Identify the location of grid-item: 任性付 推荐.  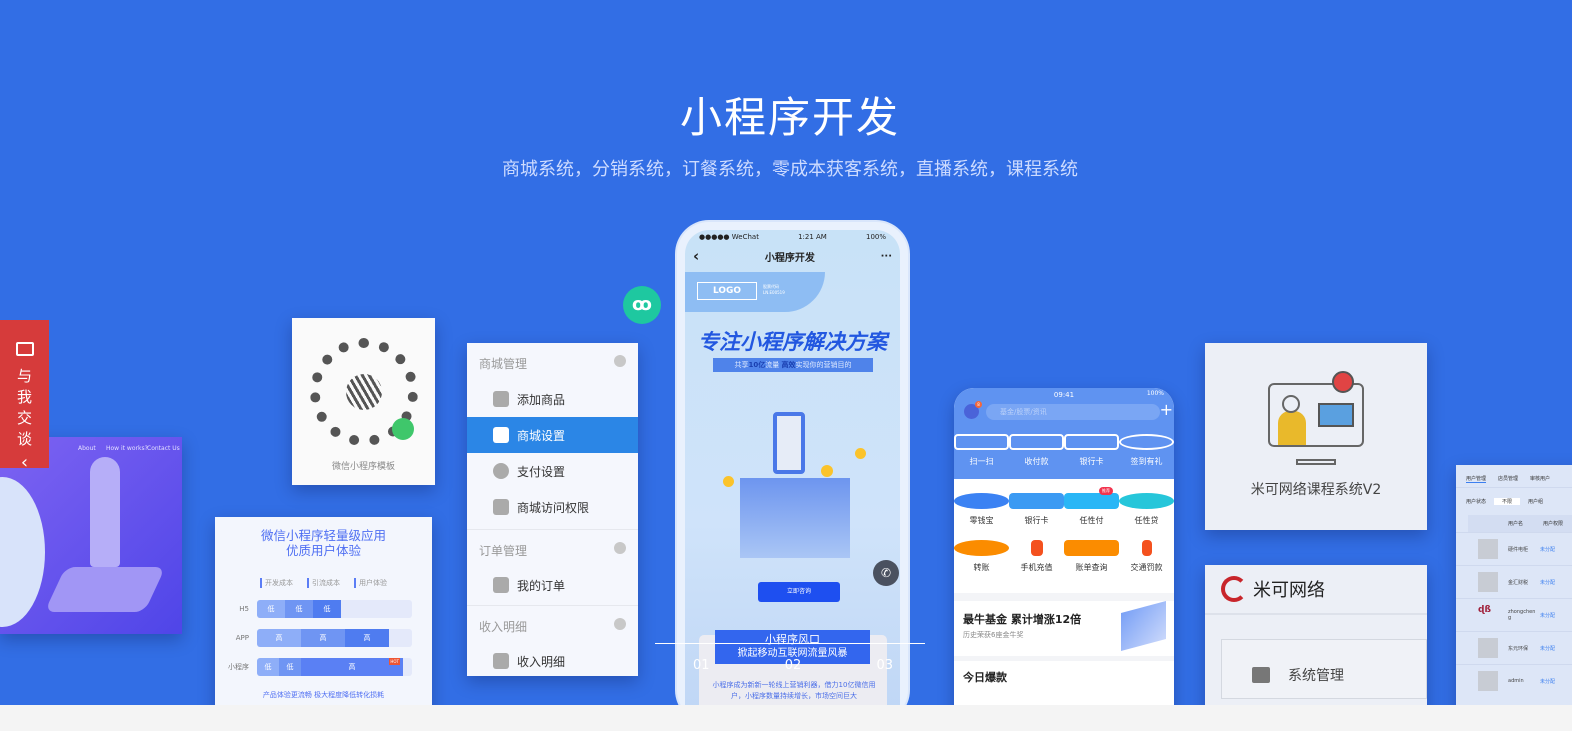
(1091, 506).